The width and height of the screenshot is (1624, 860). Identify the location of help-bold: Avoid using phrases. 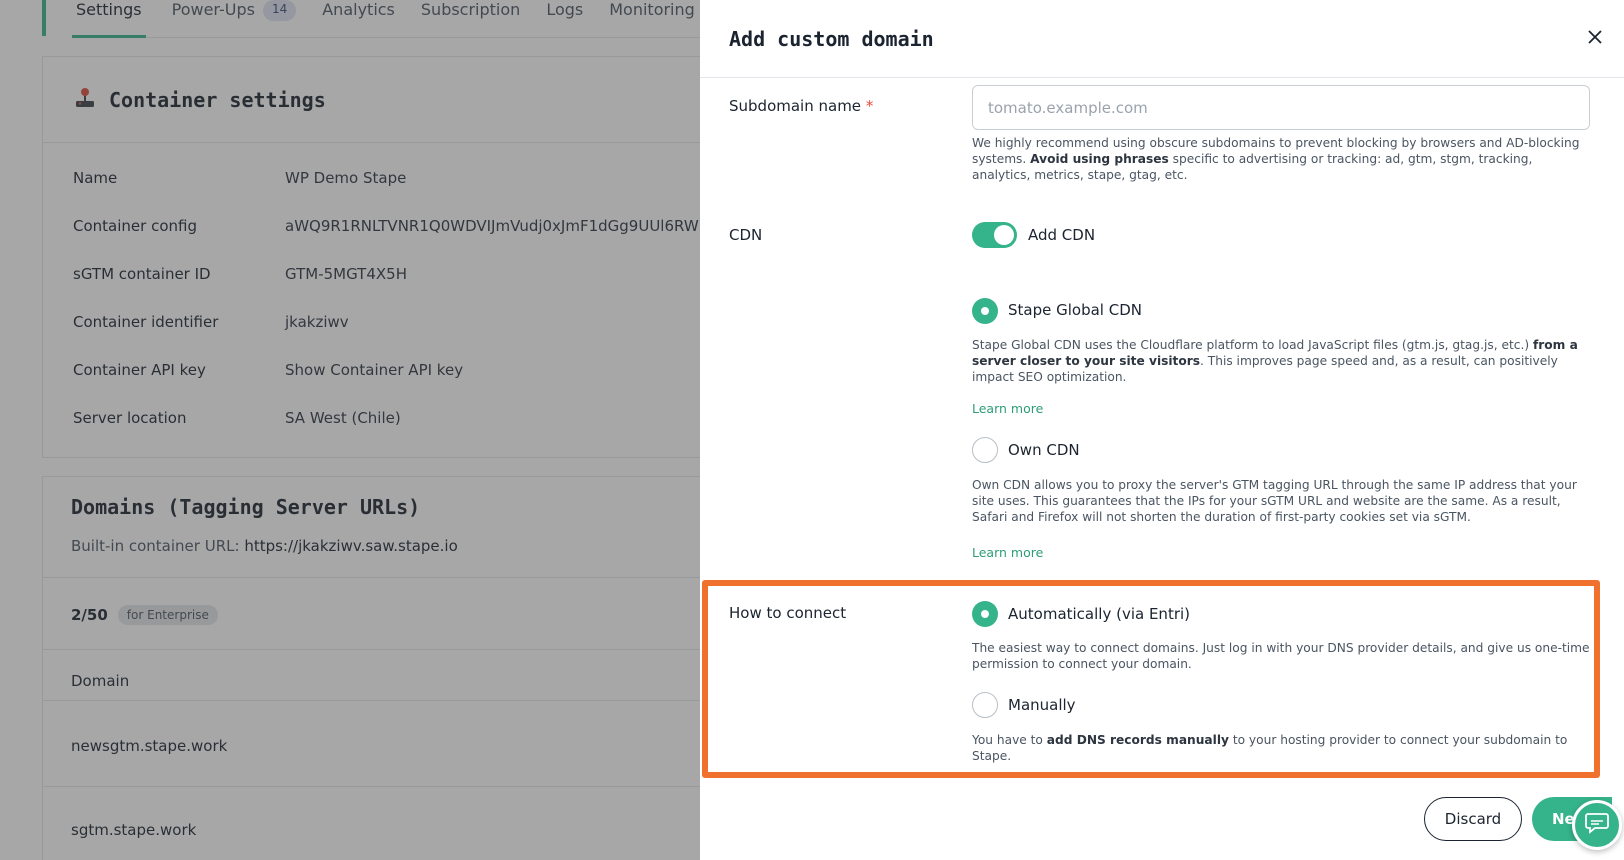
(1099, 159).